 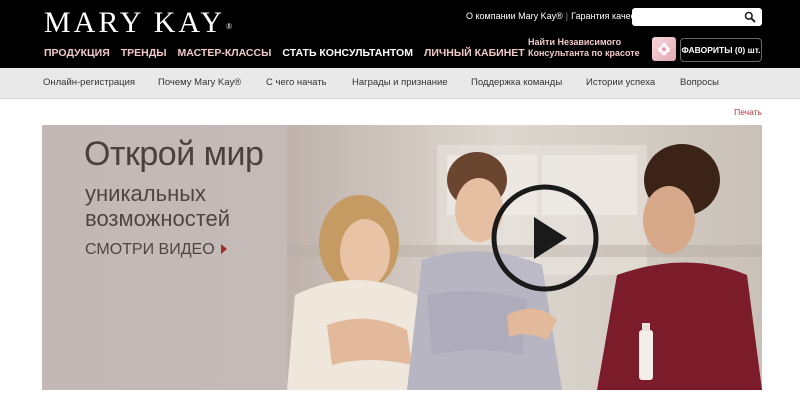 What do you see at coordinates (347, 53) in the screenshot?
I see `nav-become-consultant: СТАТЬ КОНСУЛЬТАНТОМ` at bounding box center [347, 53].